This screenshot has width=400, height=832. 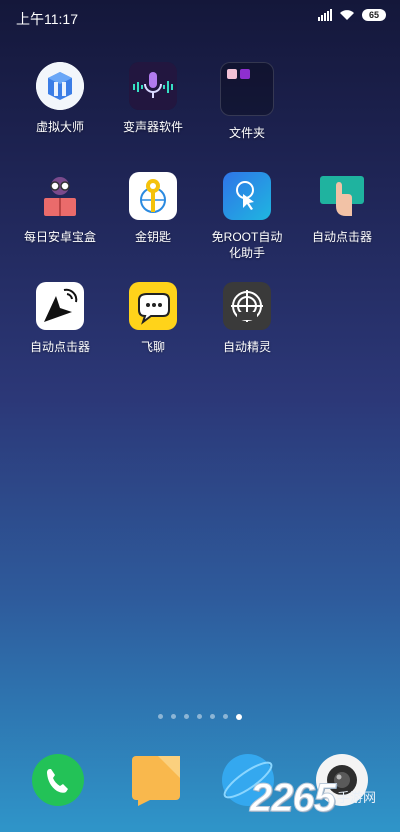 What do you see at coordinates (60, 306) in the screenshot?
I see `auto-clicker-cursor-icon` at bounding box center [60, 306].